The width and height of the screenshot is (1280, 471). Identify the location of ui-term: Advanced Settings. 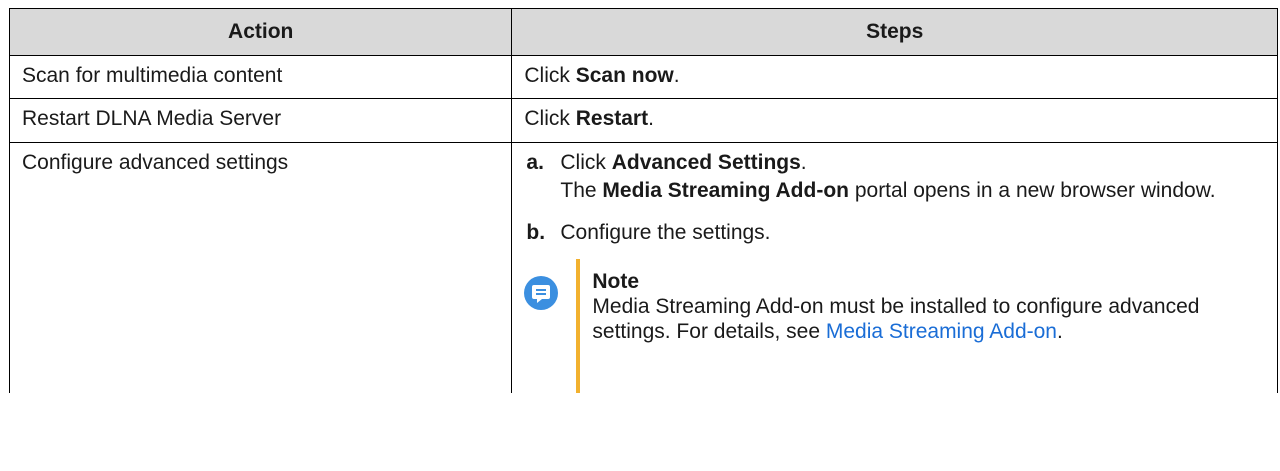
(706, 162).